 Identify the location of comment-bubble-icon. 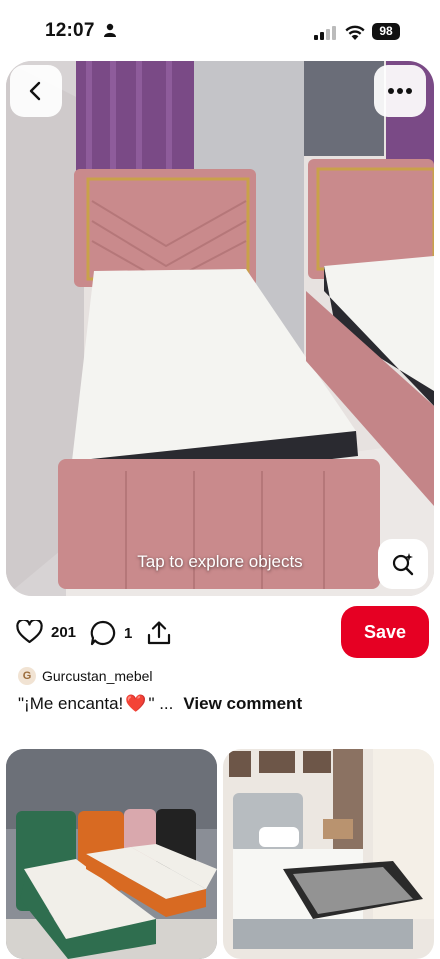
(103, 633).